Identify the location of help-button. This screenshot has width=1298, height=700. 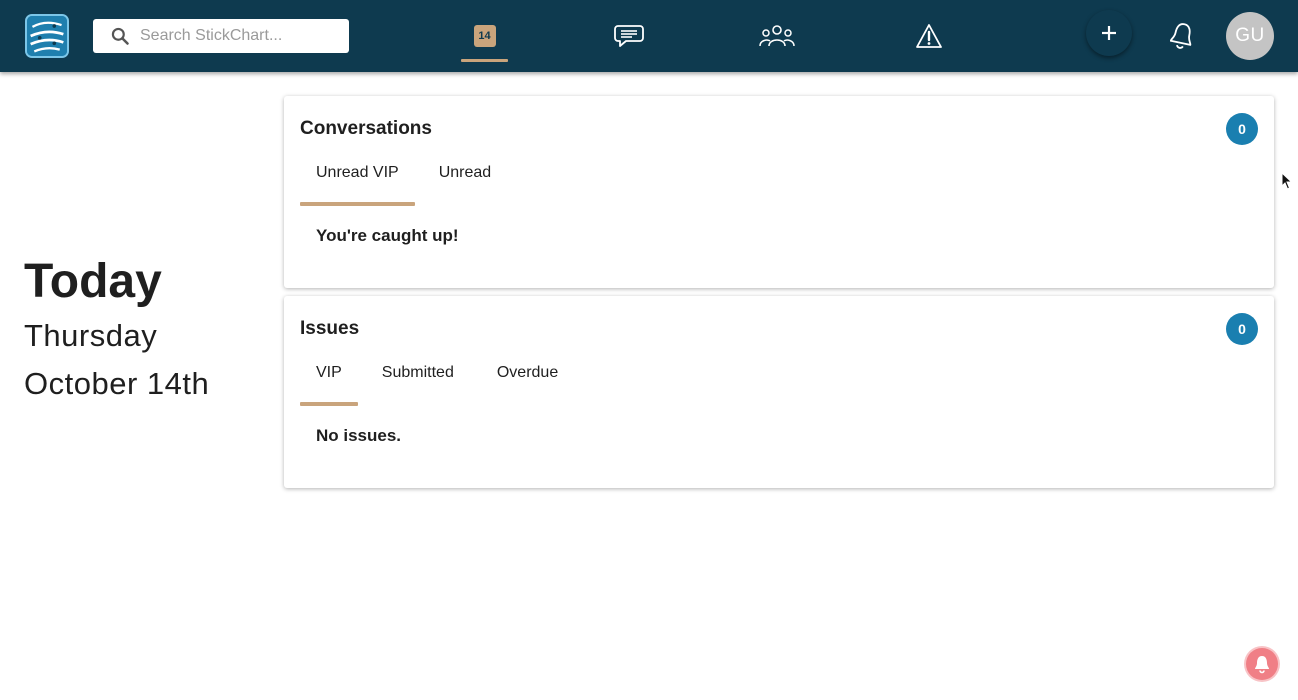
(1262, 664).